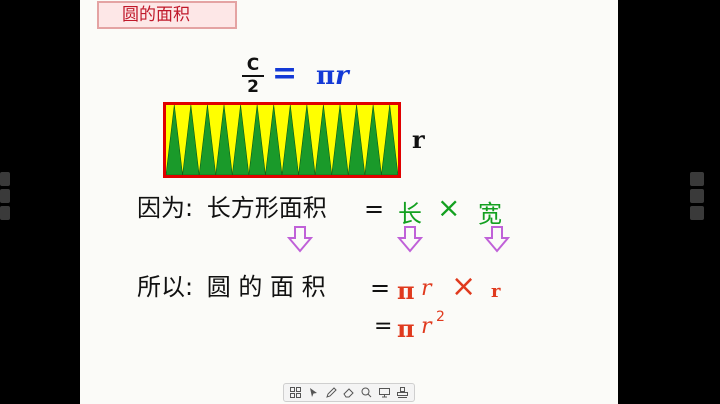  I want to click on fraction-denominator: 2, so click(253, 87).